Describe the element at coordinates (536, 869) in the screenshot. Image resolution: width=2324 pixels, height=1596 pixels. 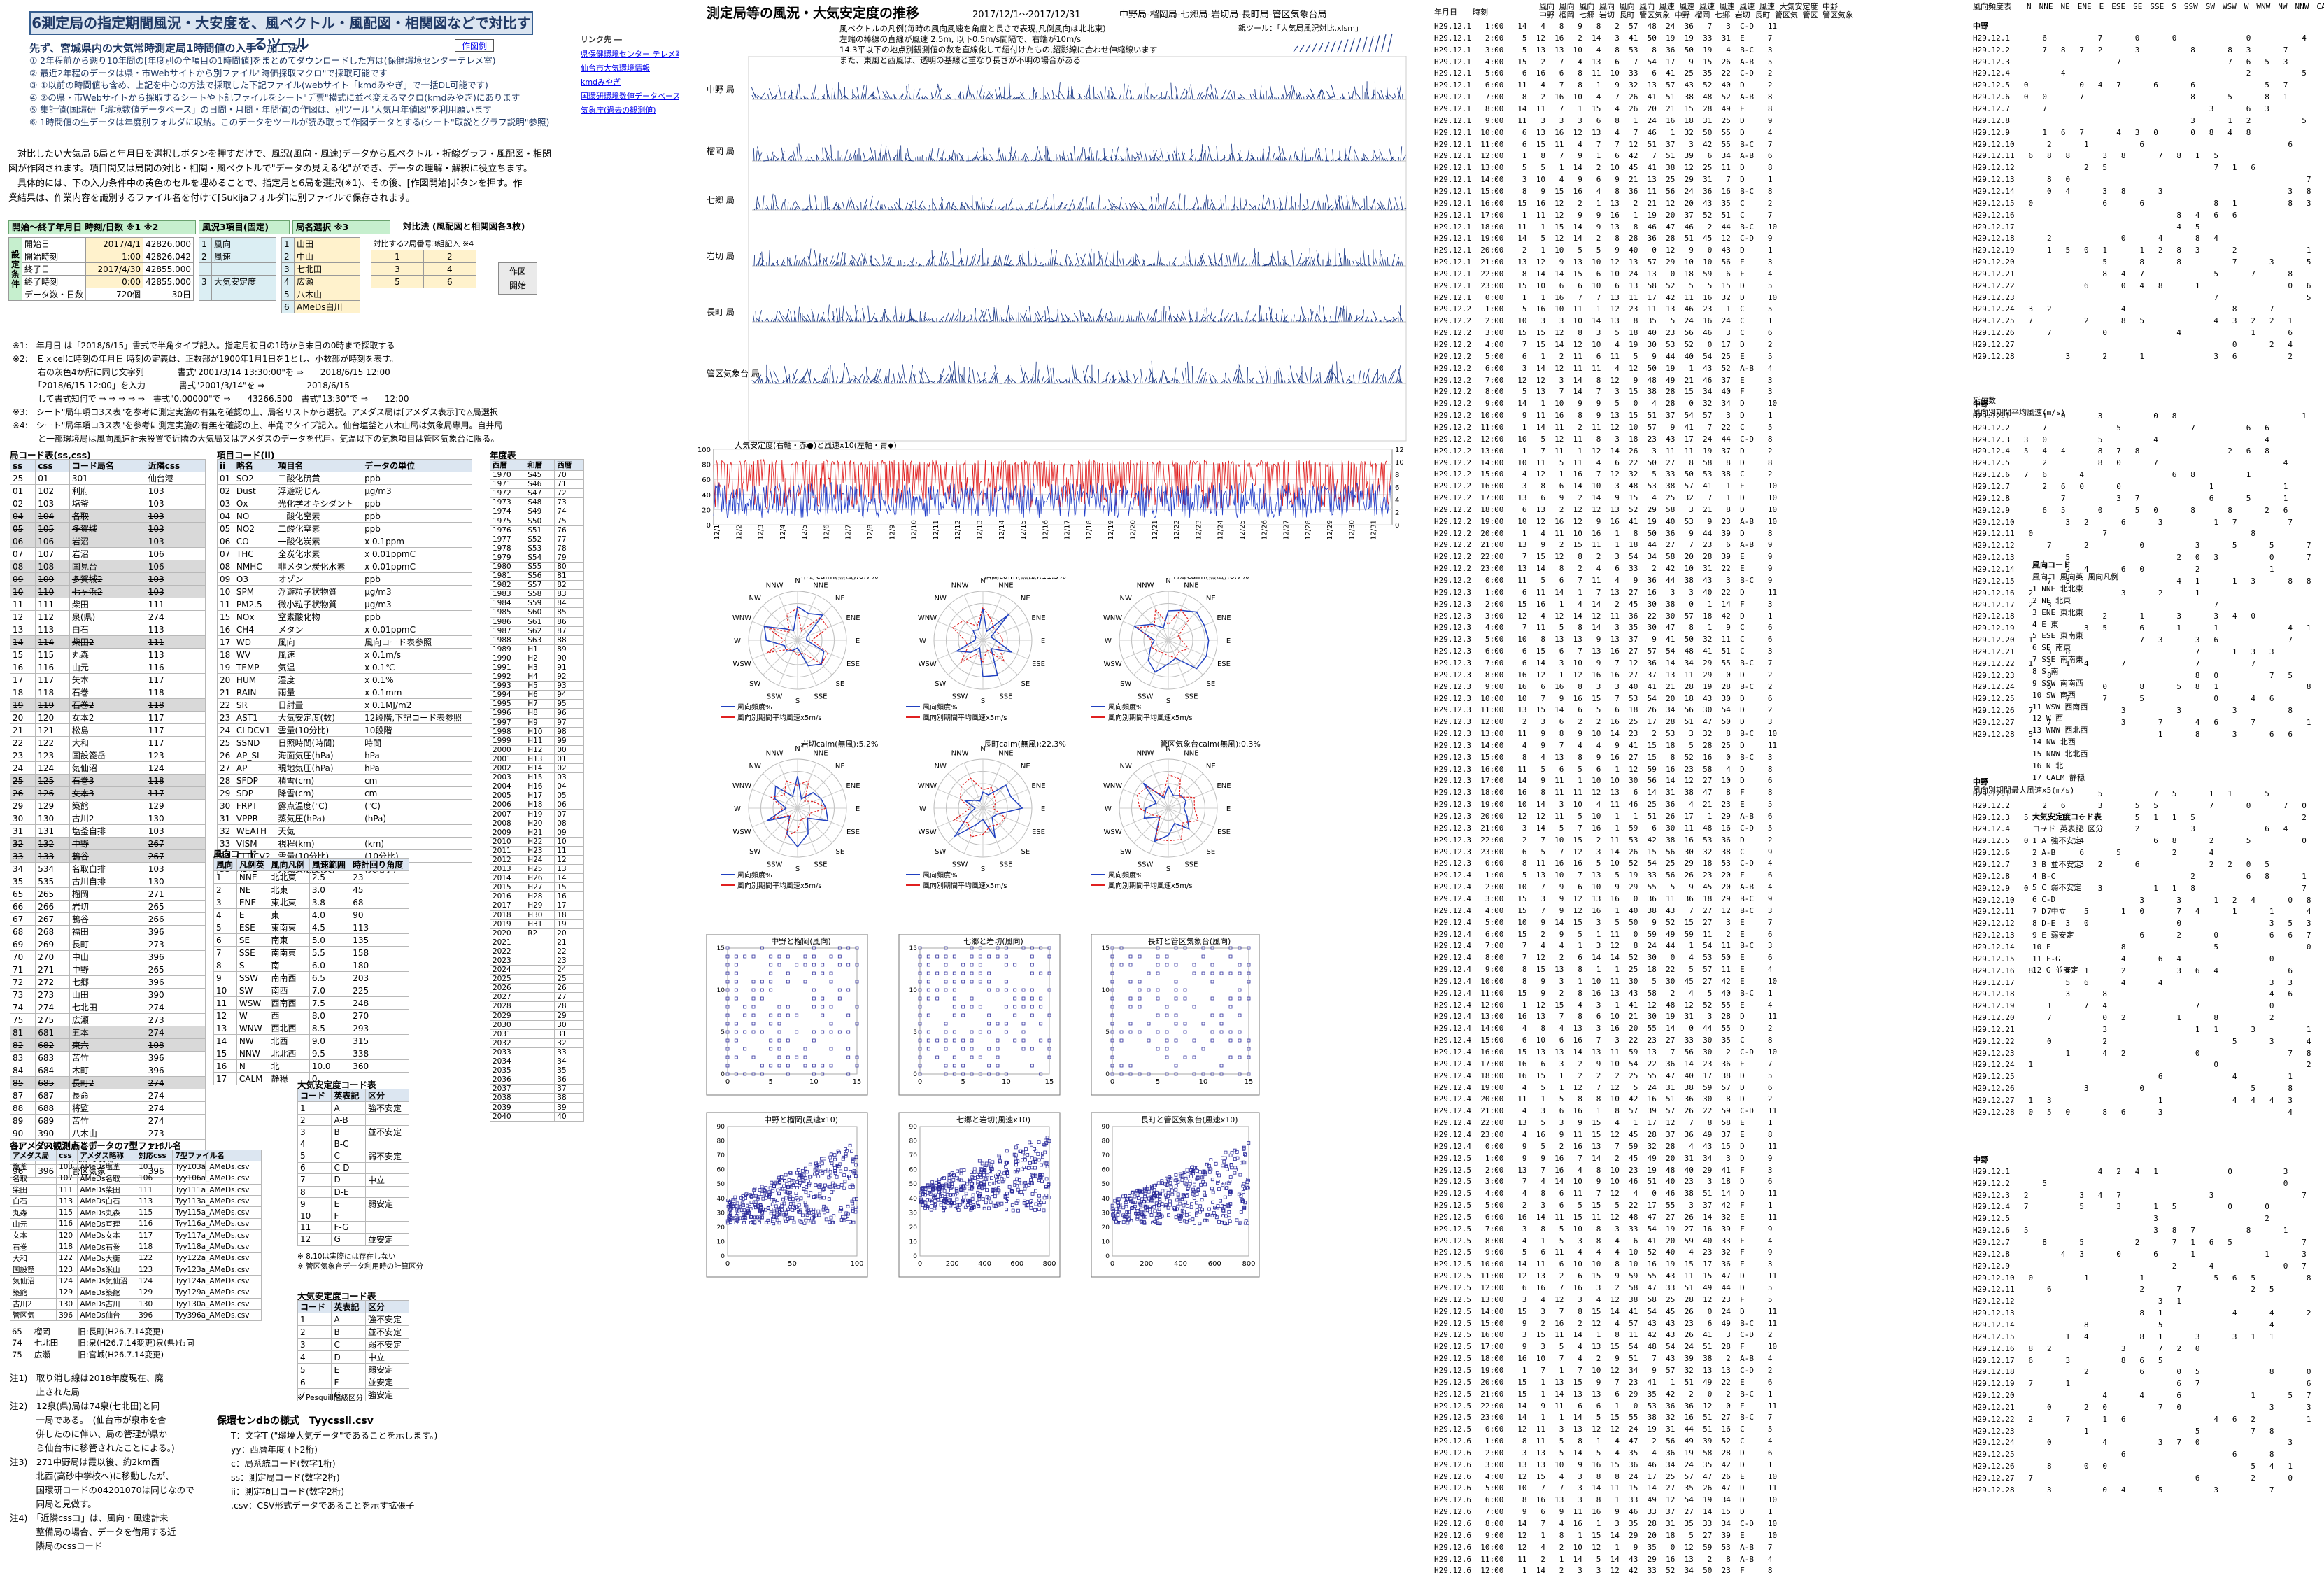
I see `year-row: 2013 H25 13` at that location.